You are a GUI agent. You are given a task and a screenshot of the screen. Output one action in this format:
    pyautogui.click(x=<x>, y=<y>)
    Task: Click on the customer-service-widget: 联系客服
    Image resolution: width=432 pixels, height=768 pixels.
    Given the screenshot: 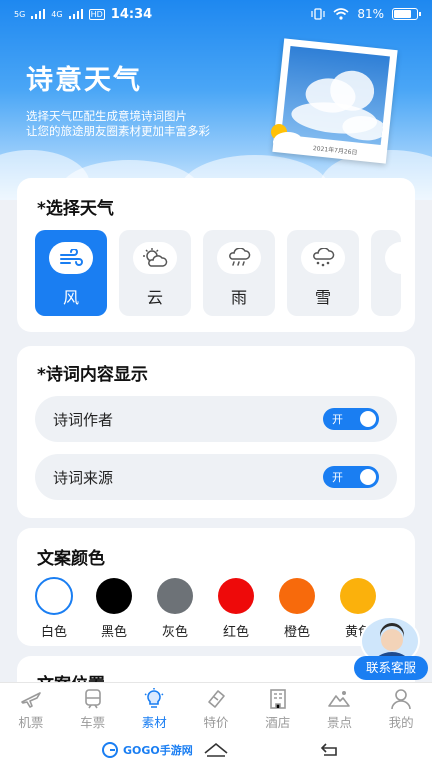 What is the action you would take?
    pyautogui.click(x=392, y=649)
    